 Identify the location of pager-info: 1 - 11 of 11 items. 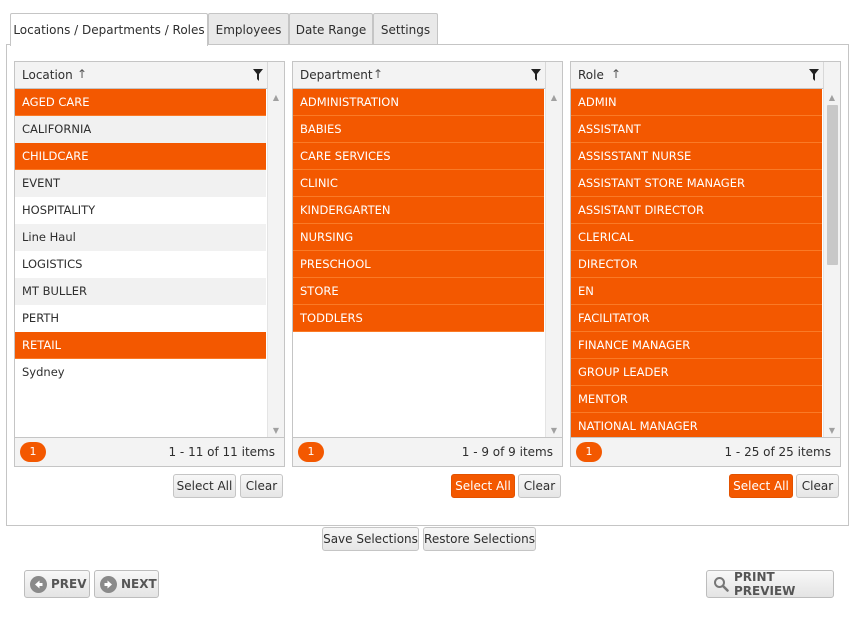
(221, 452).